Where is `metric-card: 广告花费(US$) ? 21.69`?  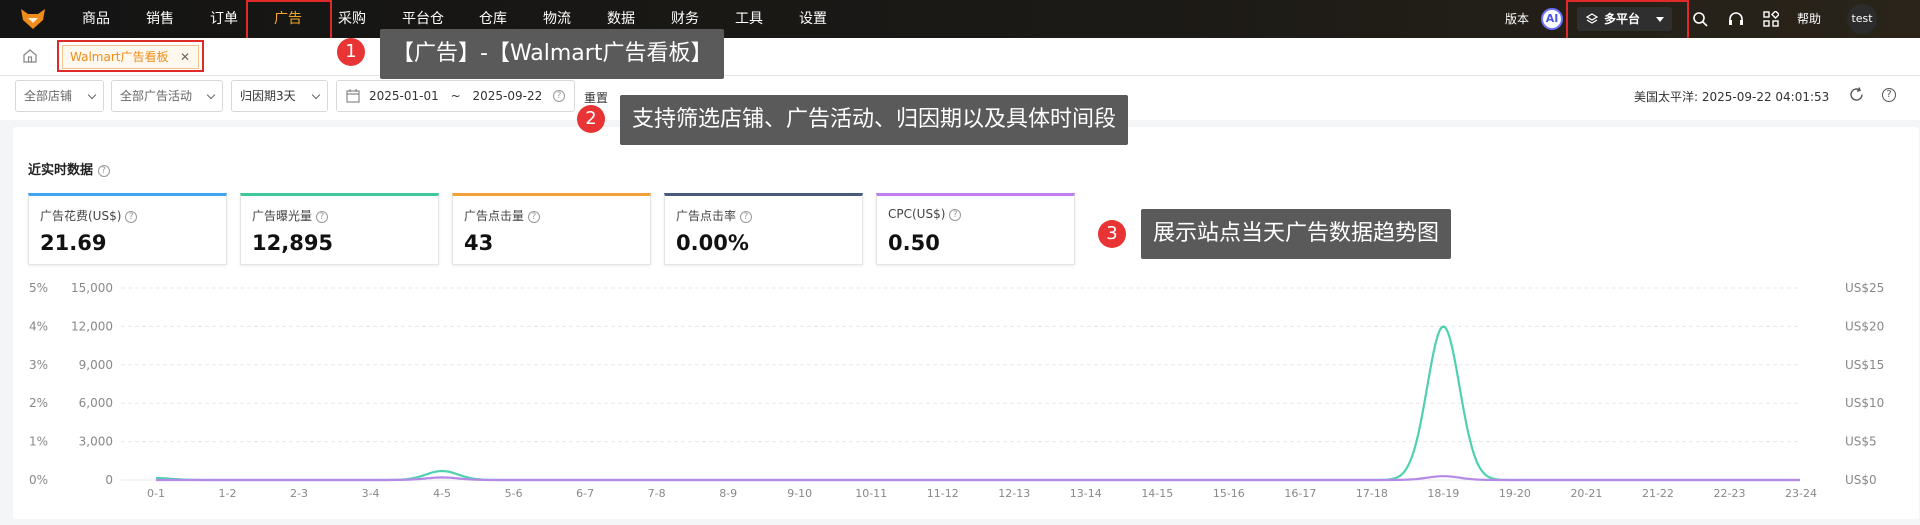 metric-card: 广告花费(US$) ? 21.69 is located at coordinates (127, 229).